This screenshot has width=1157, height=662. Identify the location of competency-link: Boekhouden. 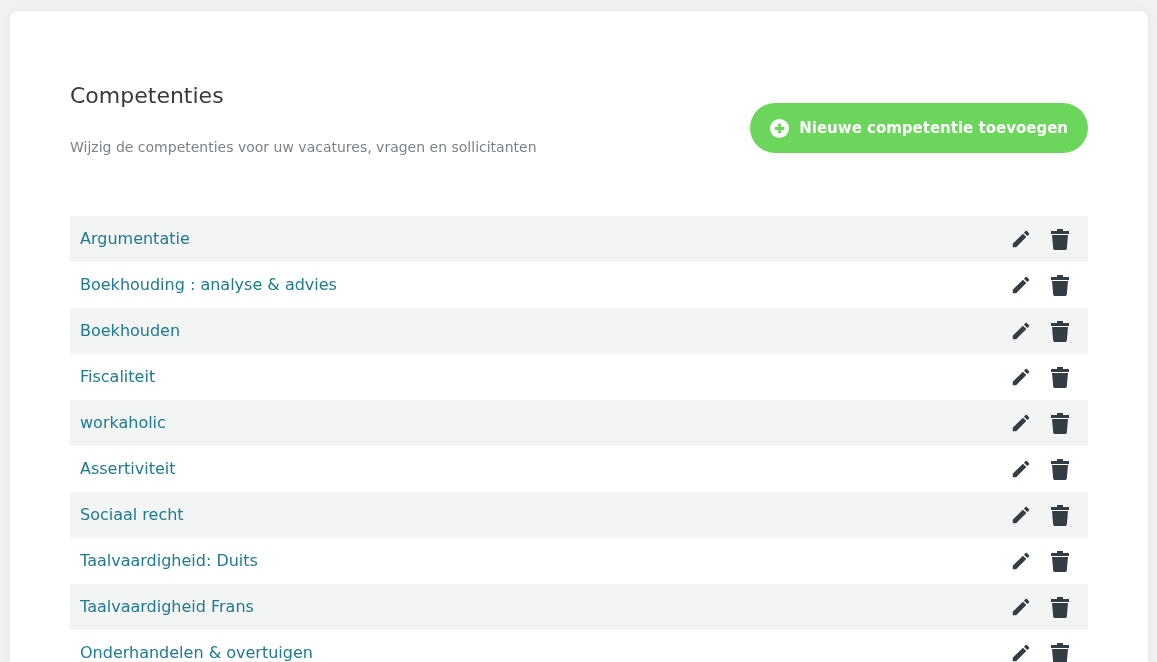
(130, 331).